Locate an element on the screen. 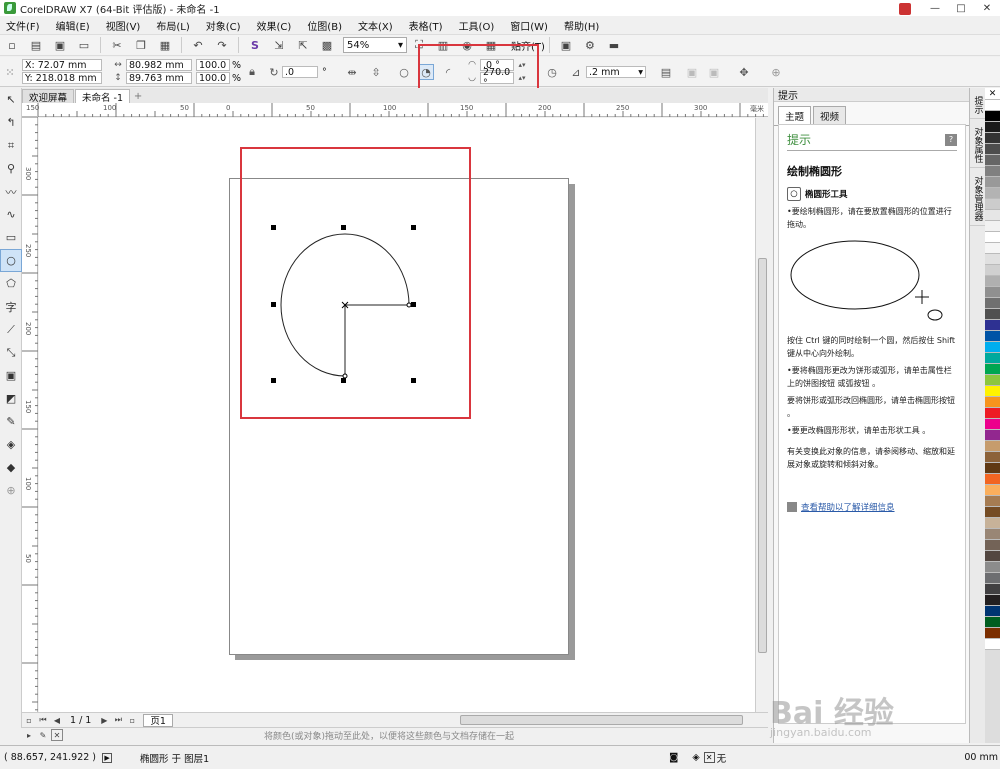 Image resolution: width=1000 pixels, height=769 pixels. export-icon: ⇱ is located at coordinates (303, 45).